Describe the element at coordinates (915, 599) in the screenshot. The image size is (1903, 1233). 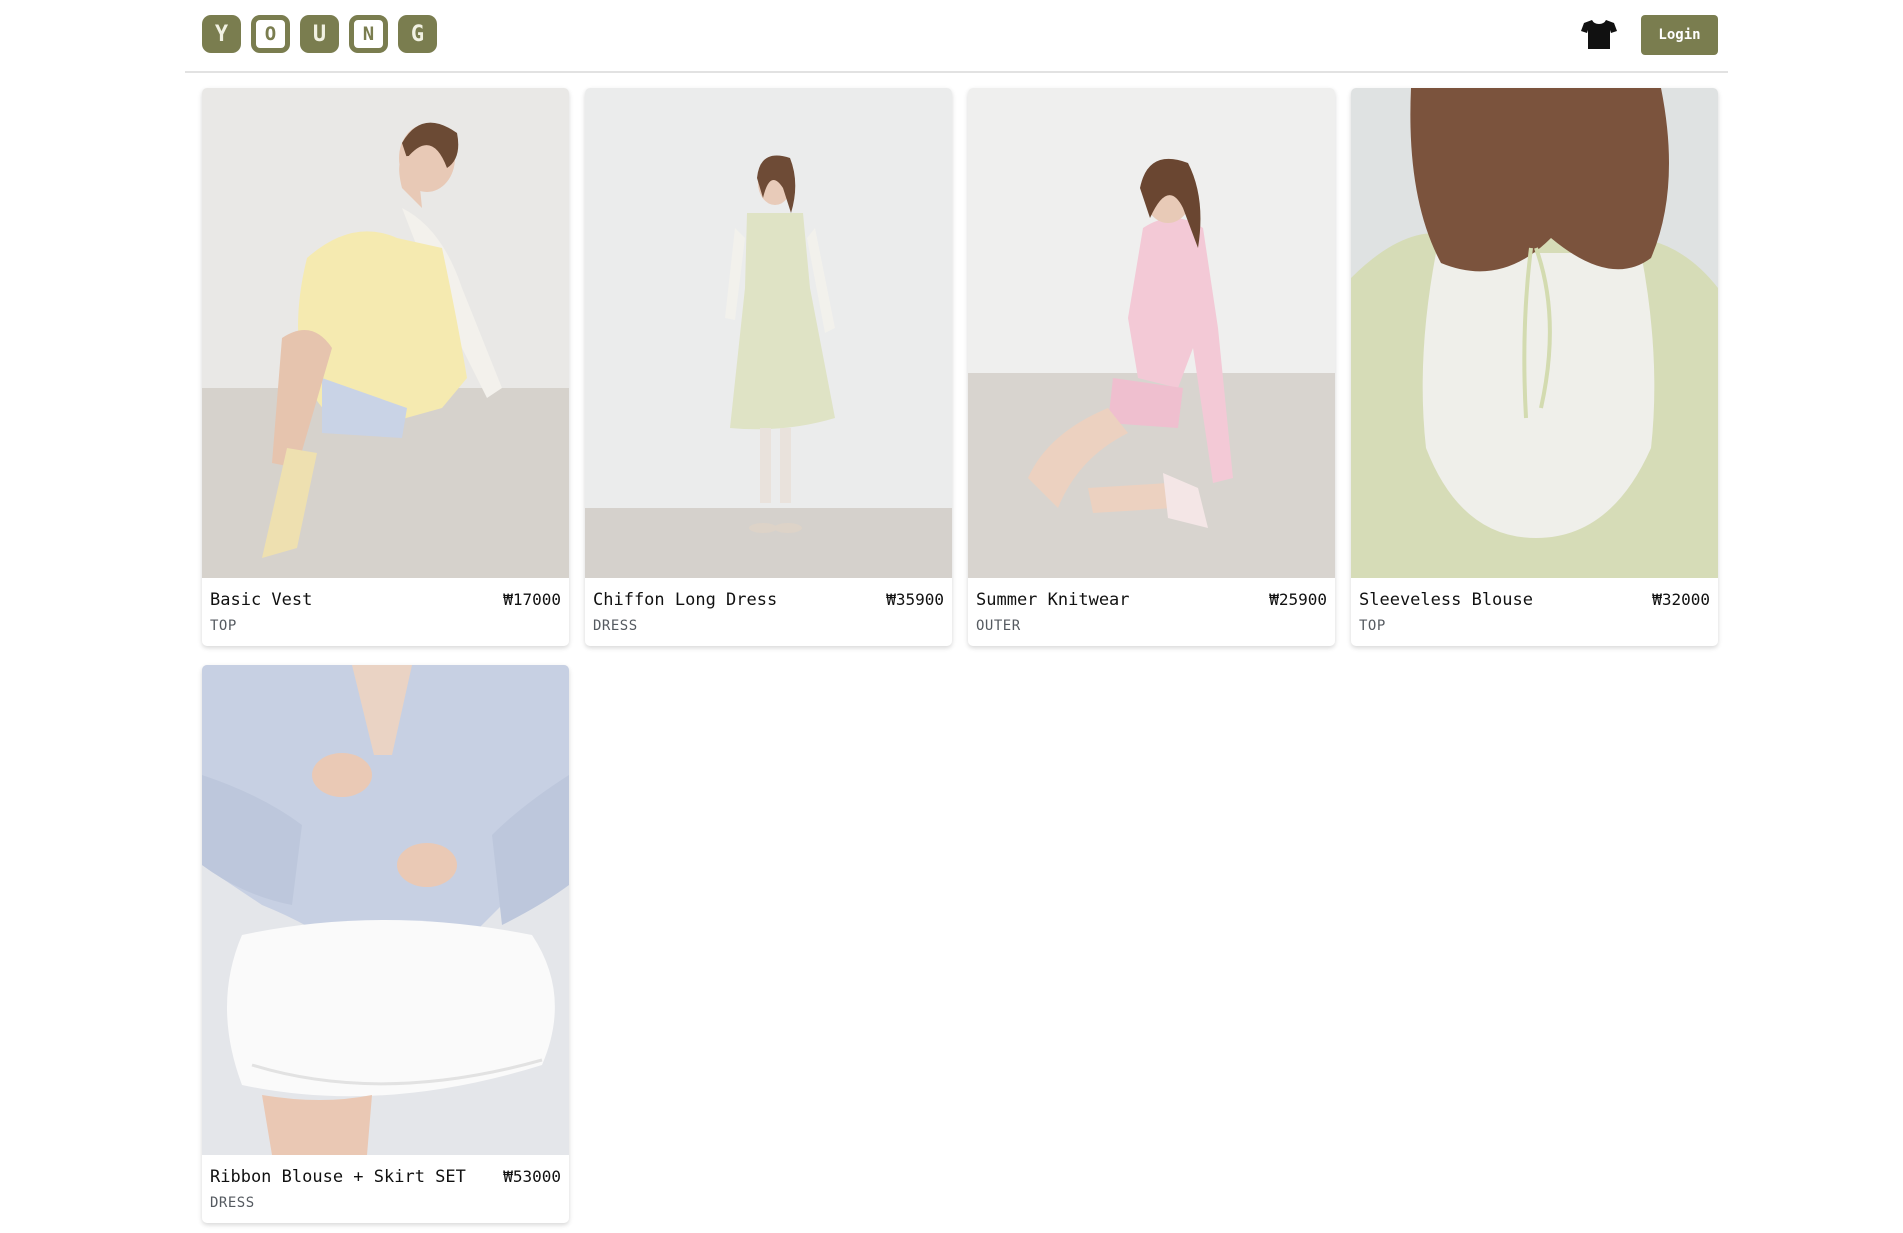
I see `product-price: ₩35900` at that location.